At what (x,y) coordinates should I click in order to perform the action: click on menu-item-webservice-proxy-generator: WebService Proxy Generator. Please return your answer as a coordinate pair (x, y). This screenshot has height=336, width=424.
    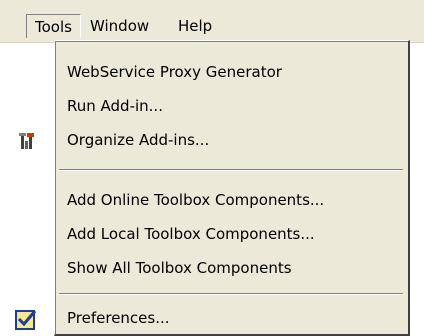
    Looking at the image, I should click on (231, 72).